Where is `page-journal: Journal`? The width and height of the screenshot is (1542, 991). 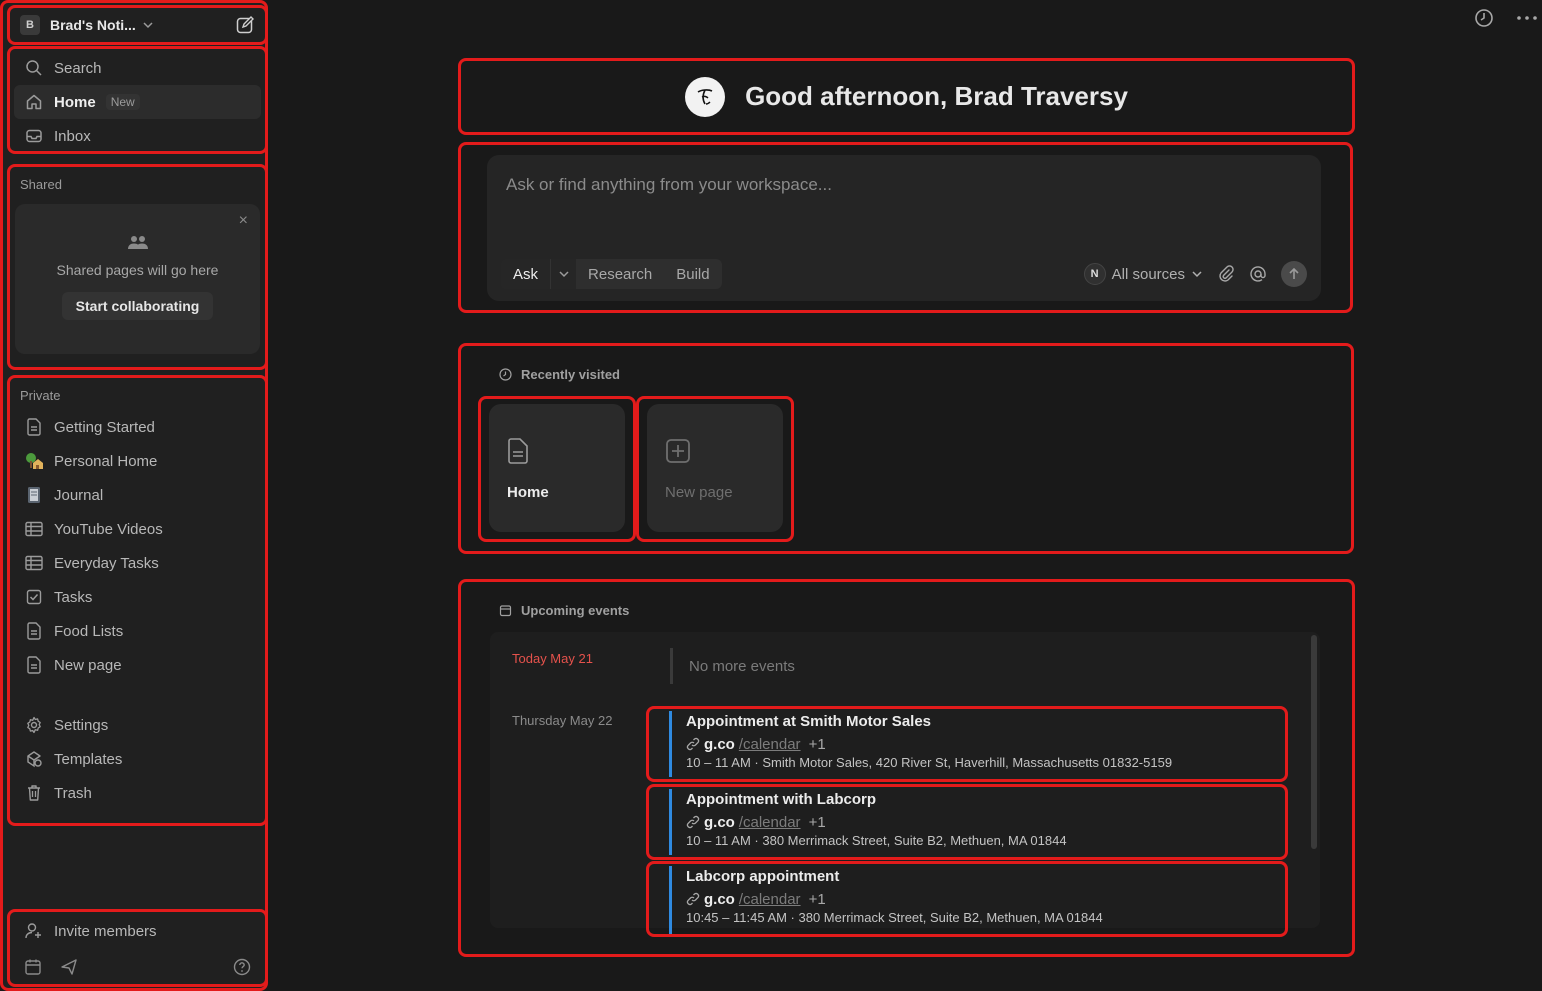
page-journal: Journal is located at coordinates (137, 495).